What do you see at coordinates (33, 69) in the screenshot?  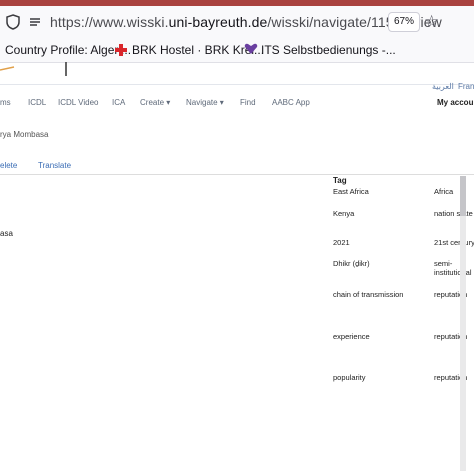 I see `site-logo-fragment` at bounding box center [33, 69].